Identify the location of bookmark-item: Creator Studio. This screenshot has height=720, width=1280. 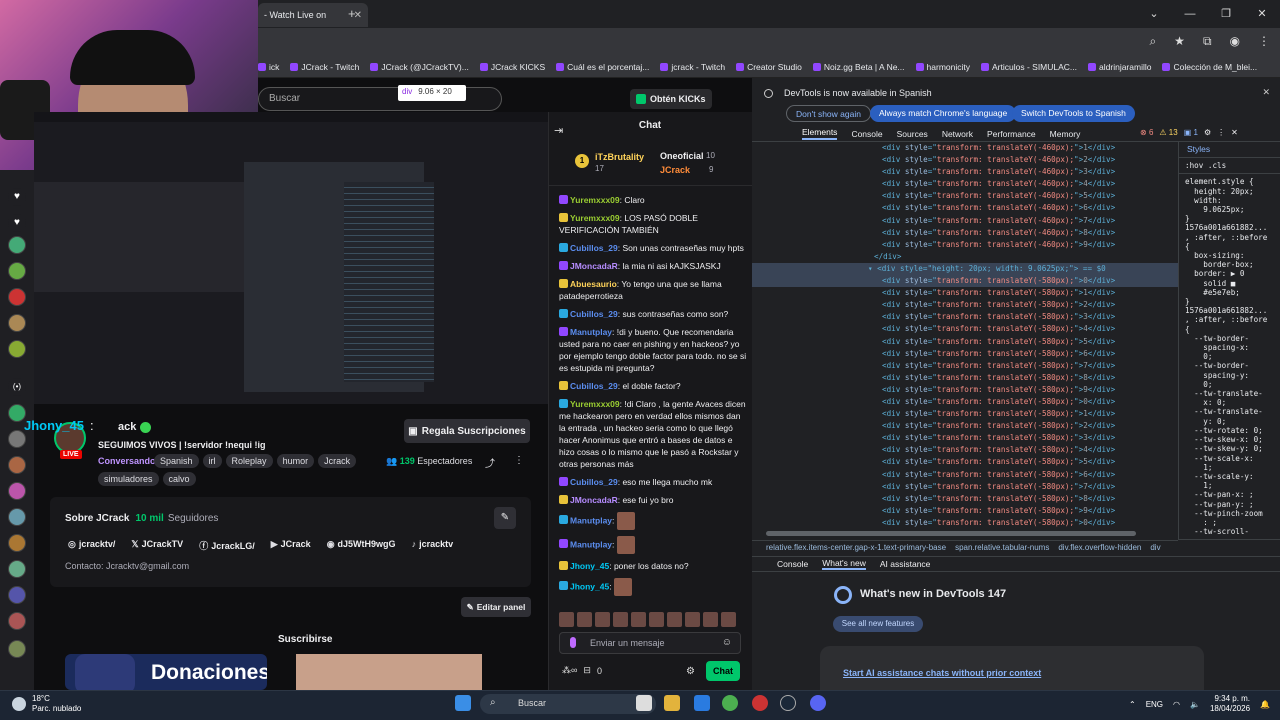
(769, 67).